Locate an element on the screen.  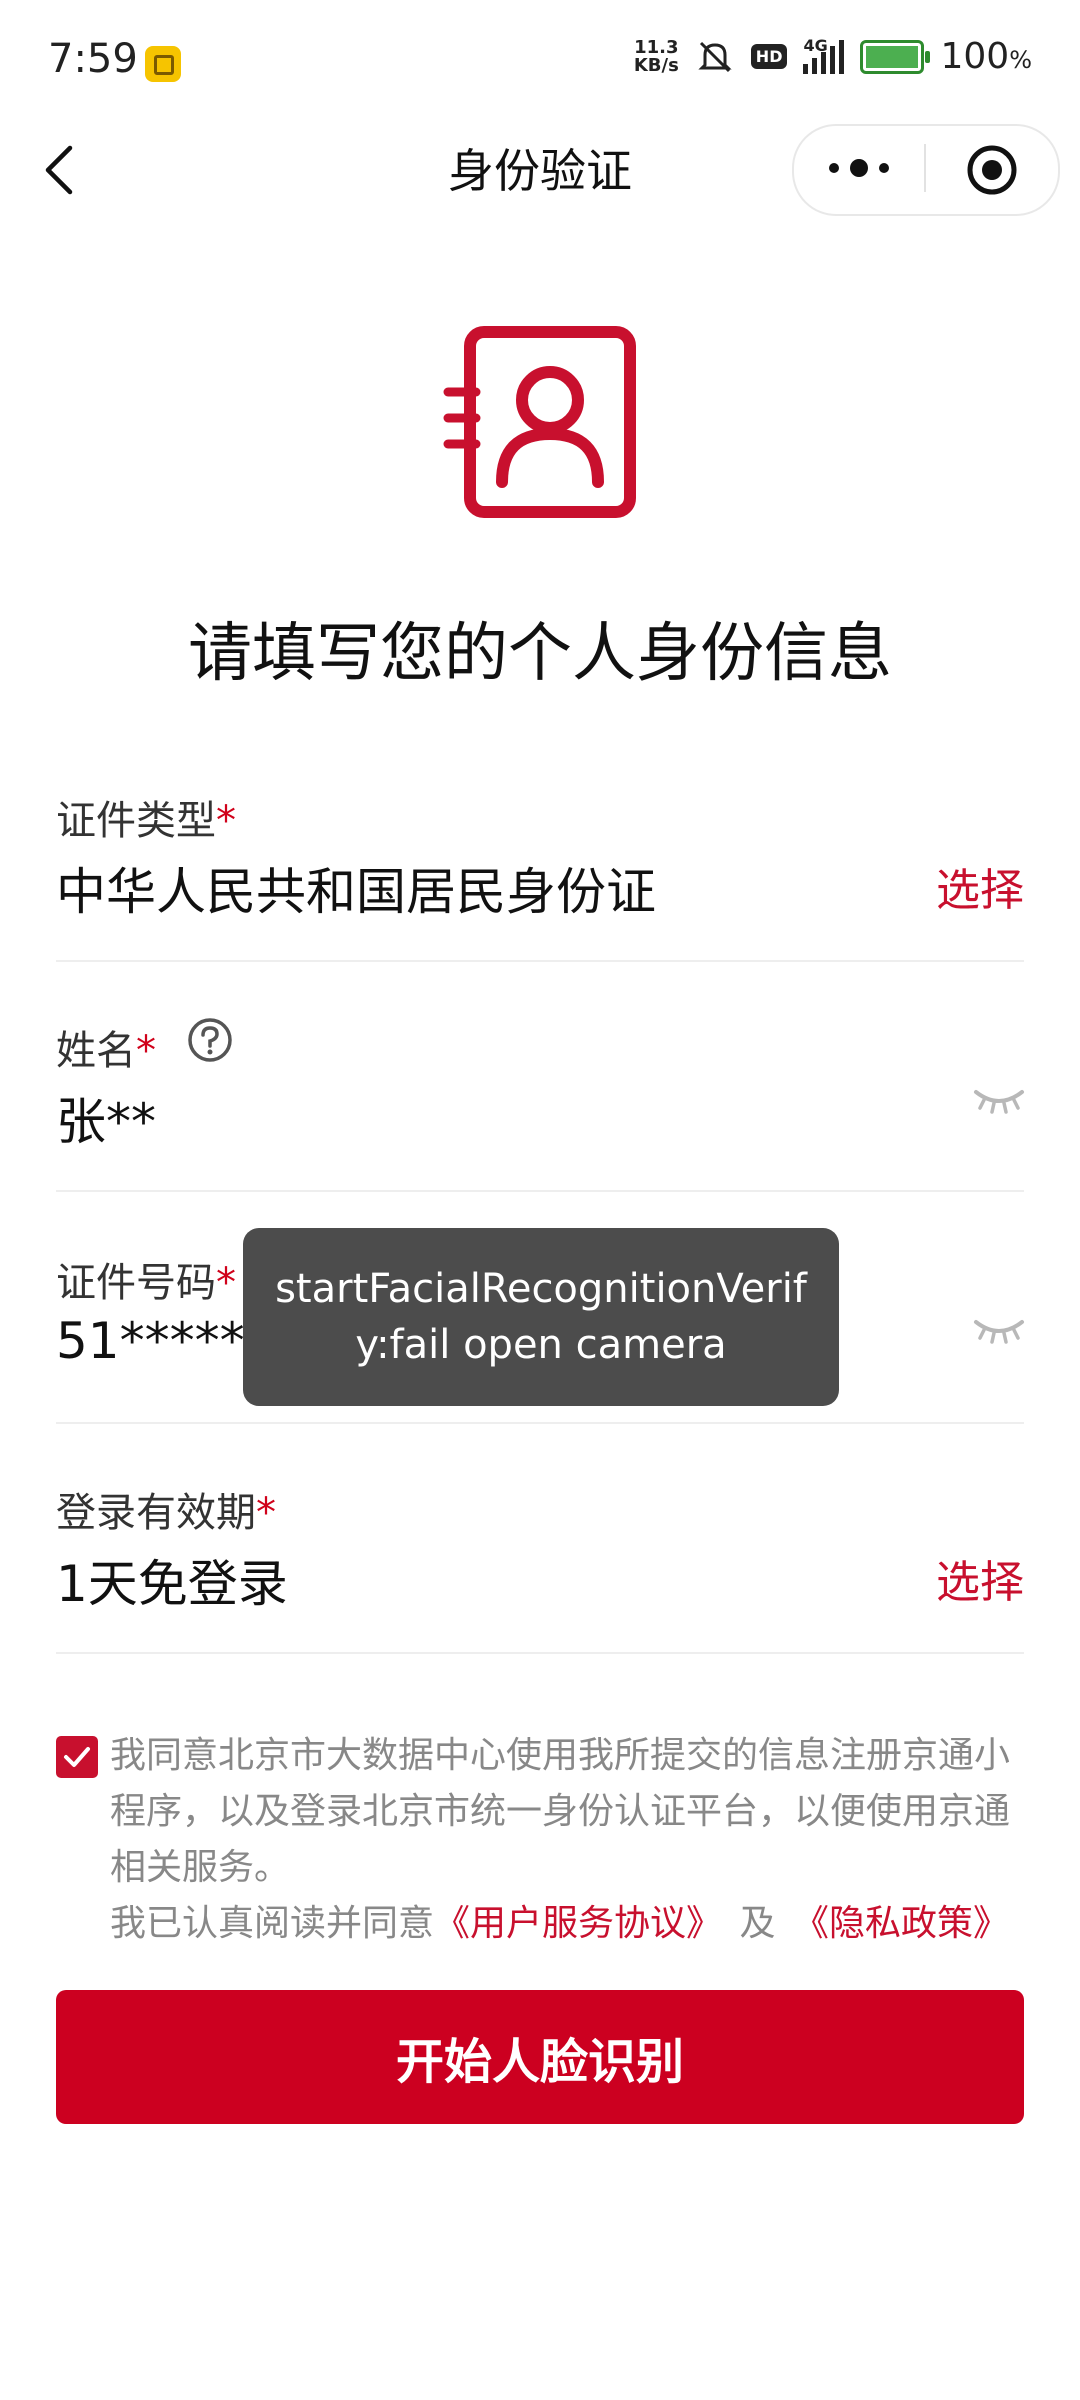
name-value: 张** is located at coordinates (106, 1122).